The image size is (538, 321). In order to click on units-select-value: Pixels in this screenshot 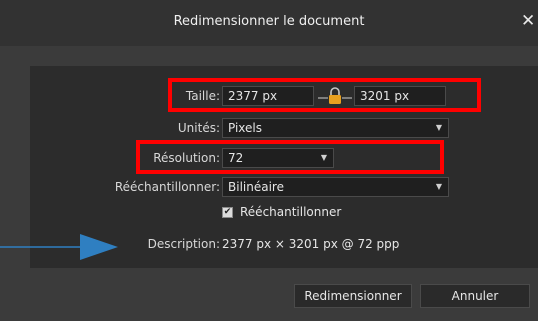, I will do `click(245, 128)`.